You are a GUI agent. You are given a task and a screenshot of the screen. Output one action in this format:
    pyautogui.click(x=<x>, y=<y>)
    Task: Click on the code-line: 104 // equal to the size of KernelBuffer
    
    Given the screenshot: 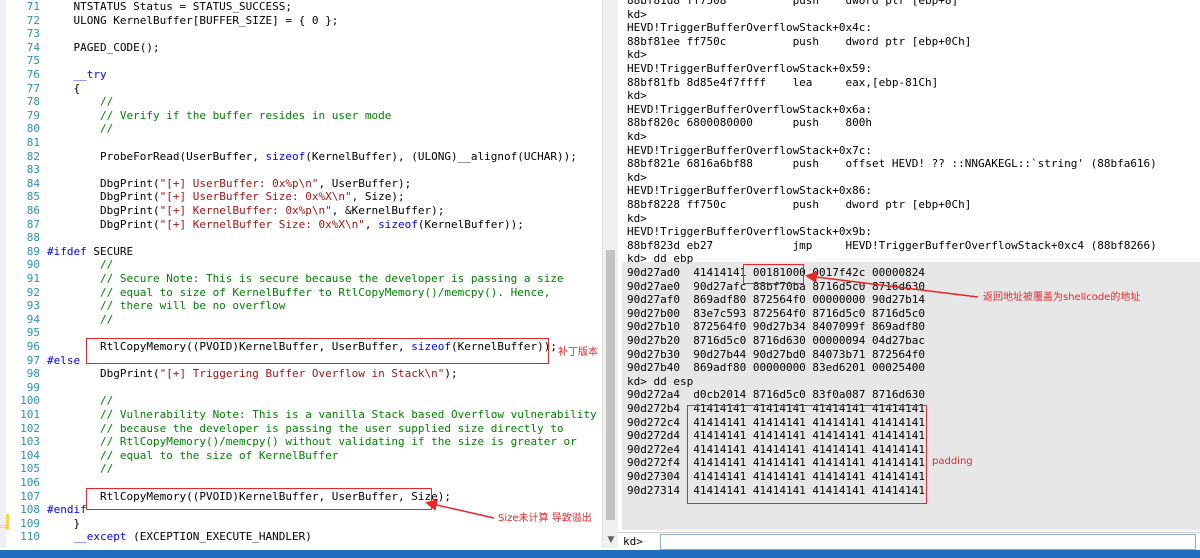 What is the action you would take?
    pyautogui.click(x=298, y=456)
    